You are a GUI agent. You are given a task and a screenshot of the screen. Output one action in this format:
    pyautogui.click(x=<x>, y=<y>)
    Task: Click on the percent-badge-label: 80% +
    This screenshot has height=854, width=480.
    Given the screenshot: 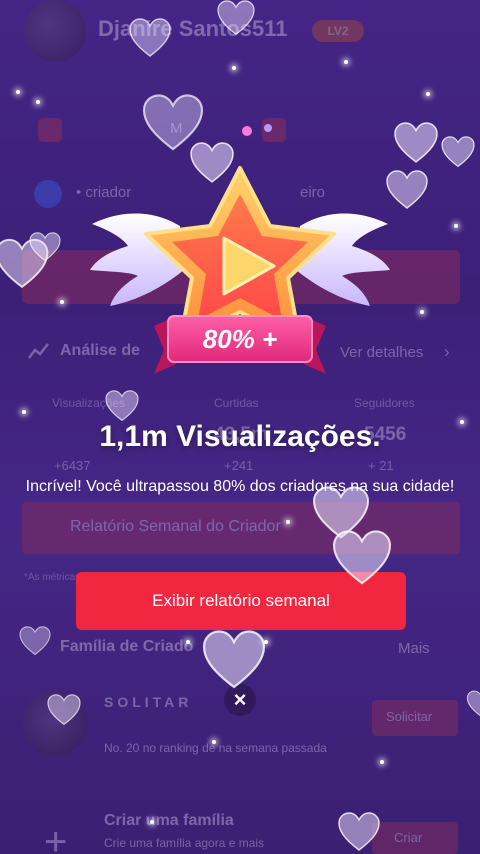 What is the action you would take?
    pyautogui.click(x=240, y=339)
    